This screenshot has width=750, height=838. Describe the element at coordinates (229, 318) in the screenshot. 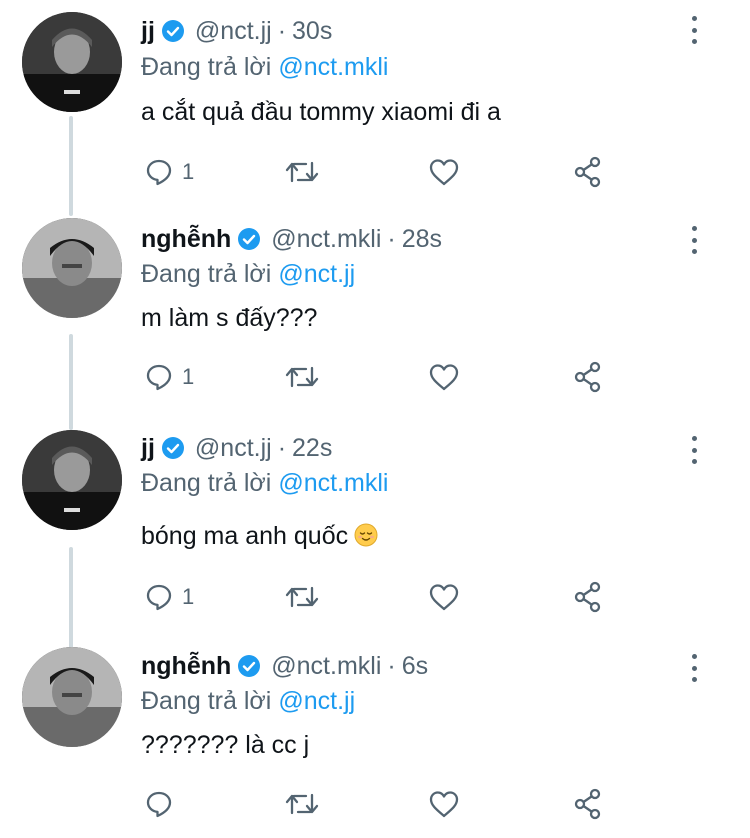

I see `tweet-text: m làm s đấy???` at that location.